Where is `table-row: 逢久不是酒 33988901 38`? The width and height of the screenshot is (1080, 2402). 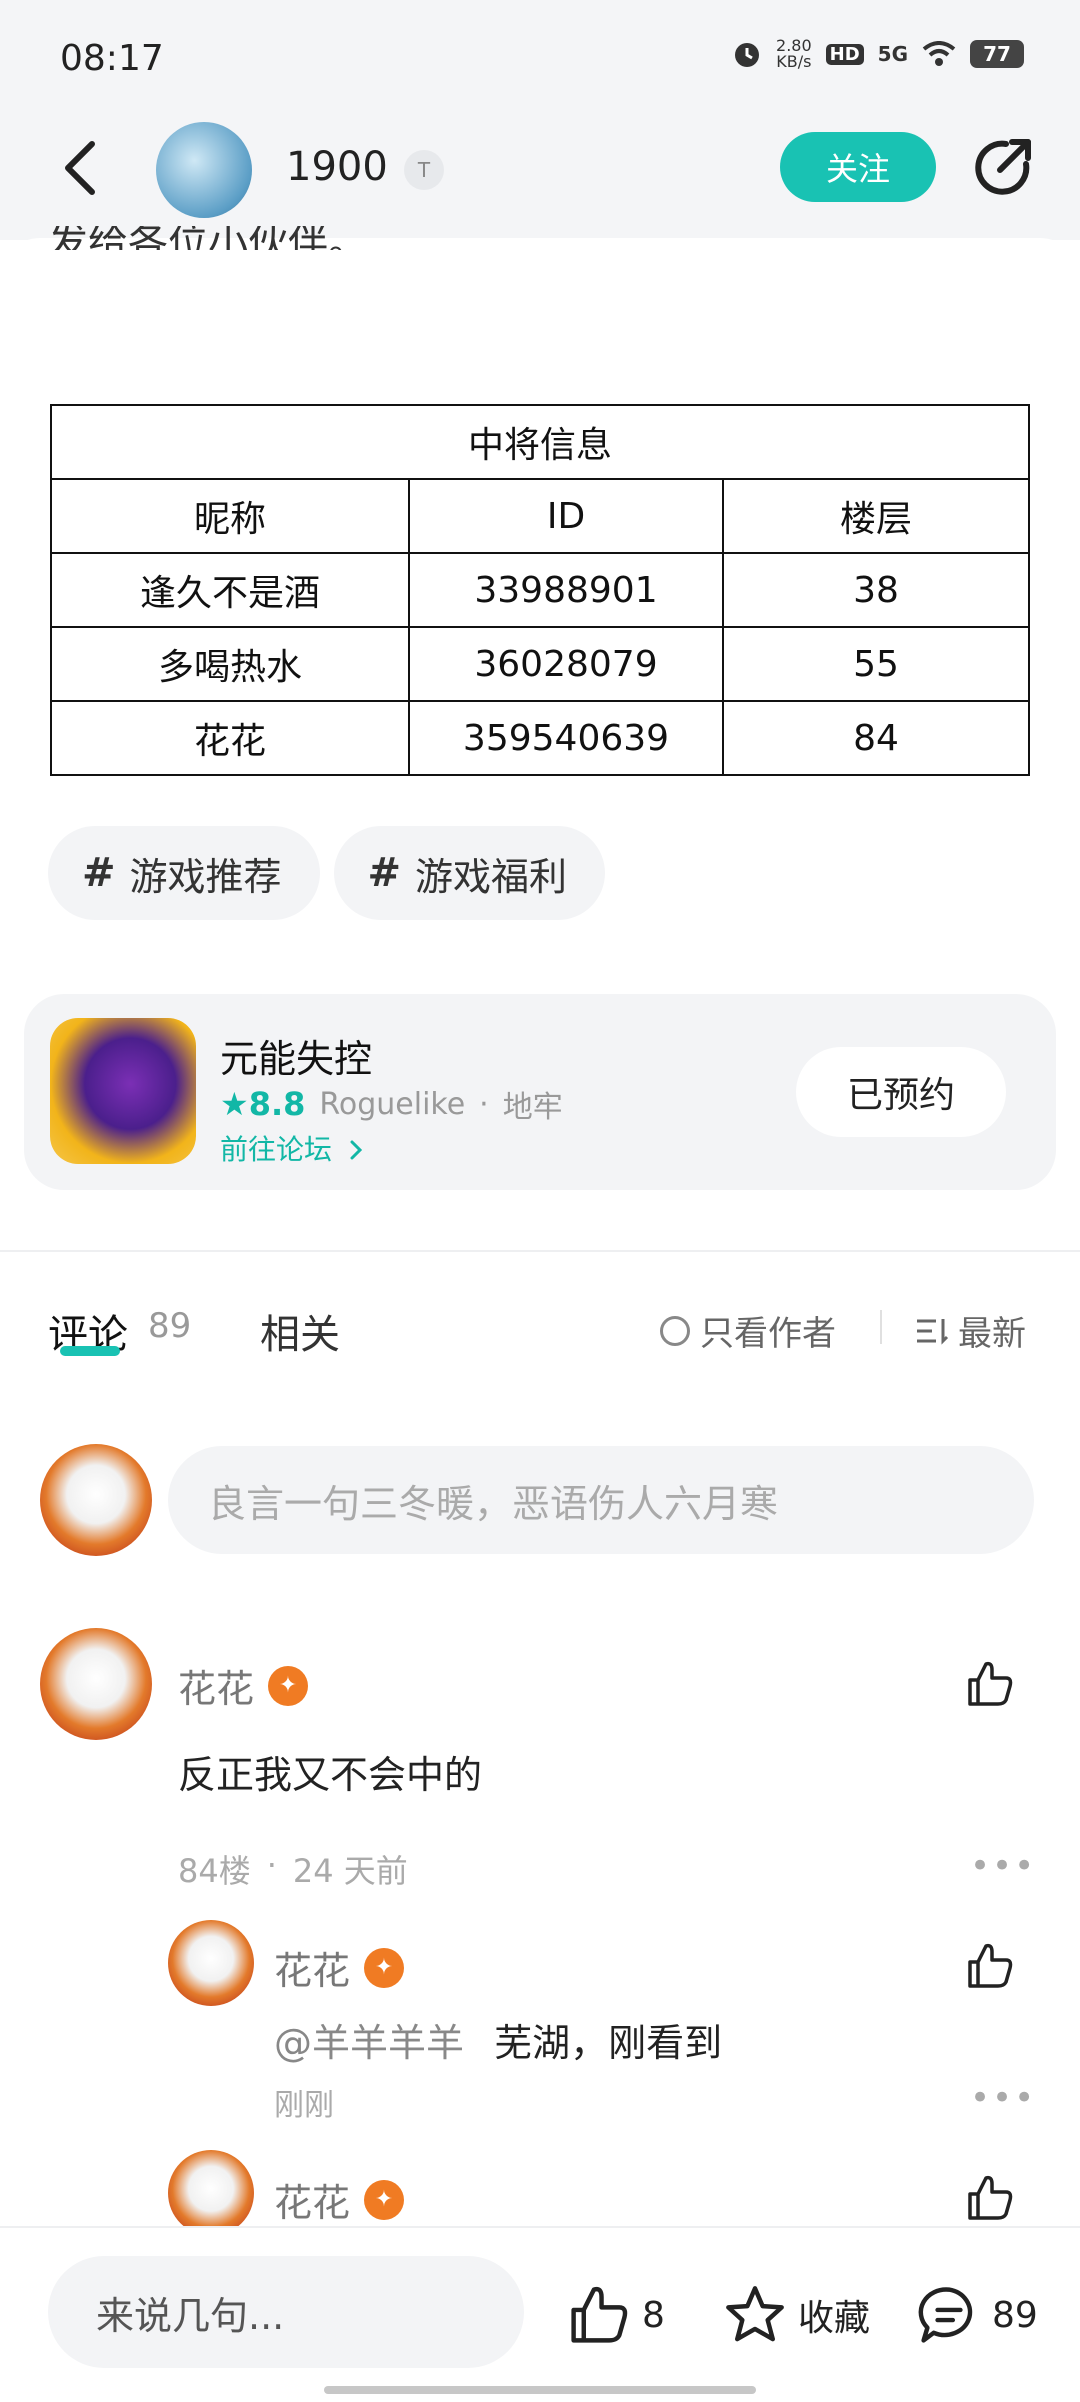 table-row: 逢久不是酒 33988901 38 is located at coordinates (540, 590).